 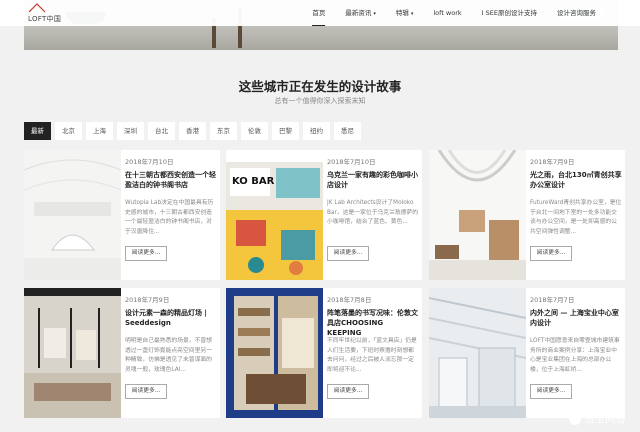 I want to click on tab-city-7: 伦敦, so click(x=254, y=131).